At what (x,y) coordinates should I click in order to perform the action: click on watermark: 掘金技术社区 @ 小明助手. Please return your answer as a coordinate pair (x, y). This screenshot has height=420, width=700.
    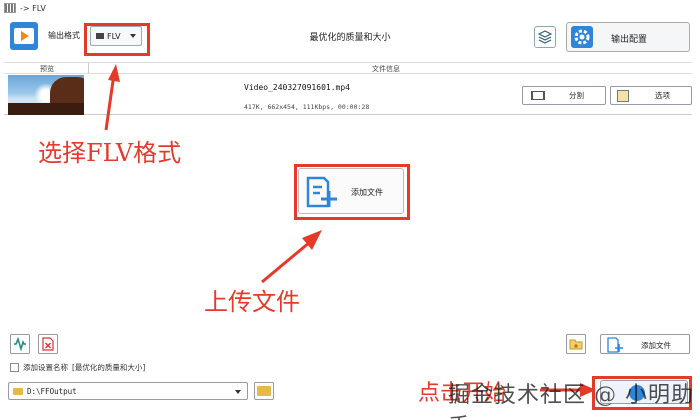
    Looking at the image, I should click on (571, 401).